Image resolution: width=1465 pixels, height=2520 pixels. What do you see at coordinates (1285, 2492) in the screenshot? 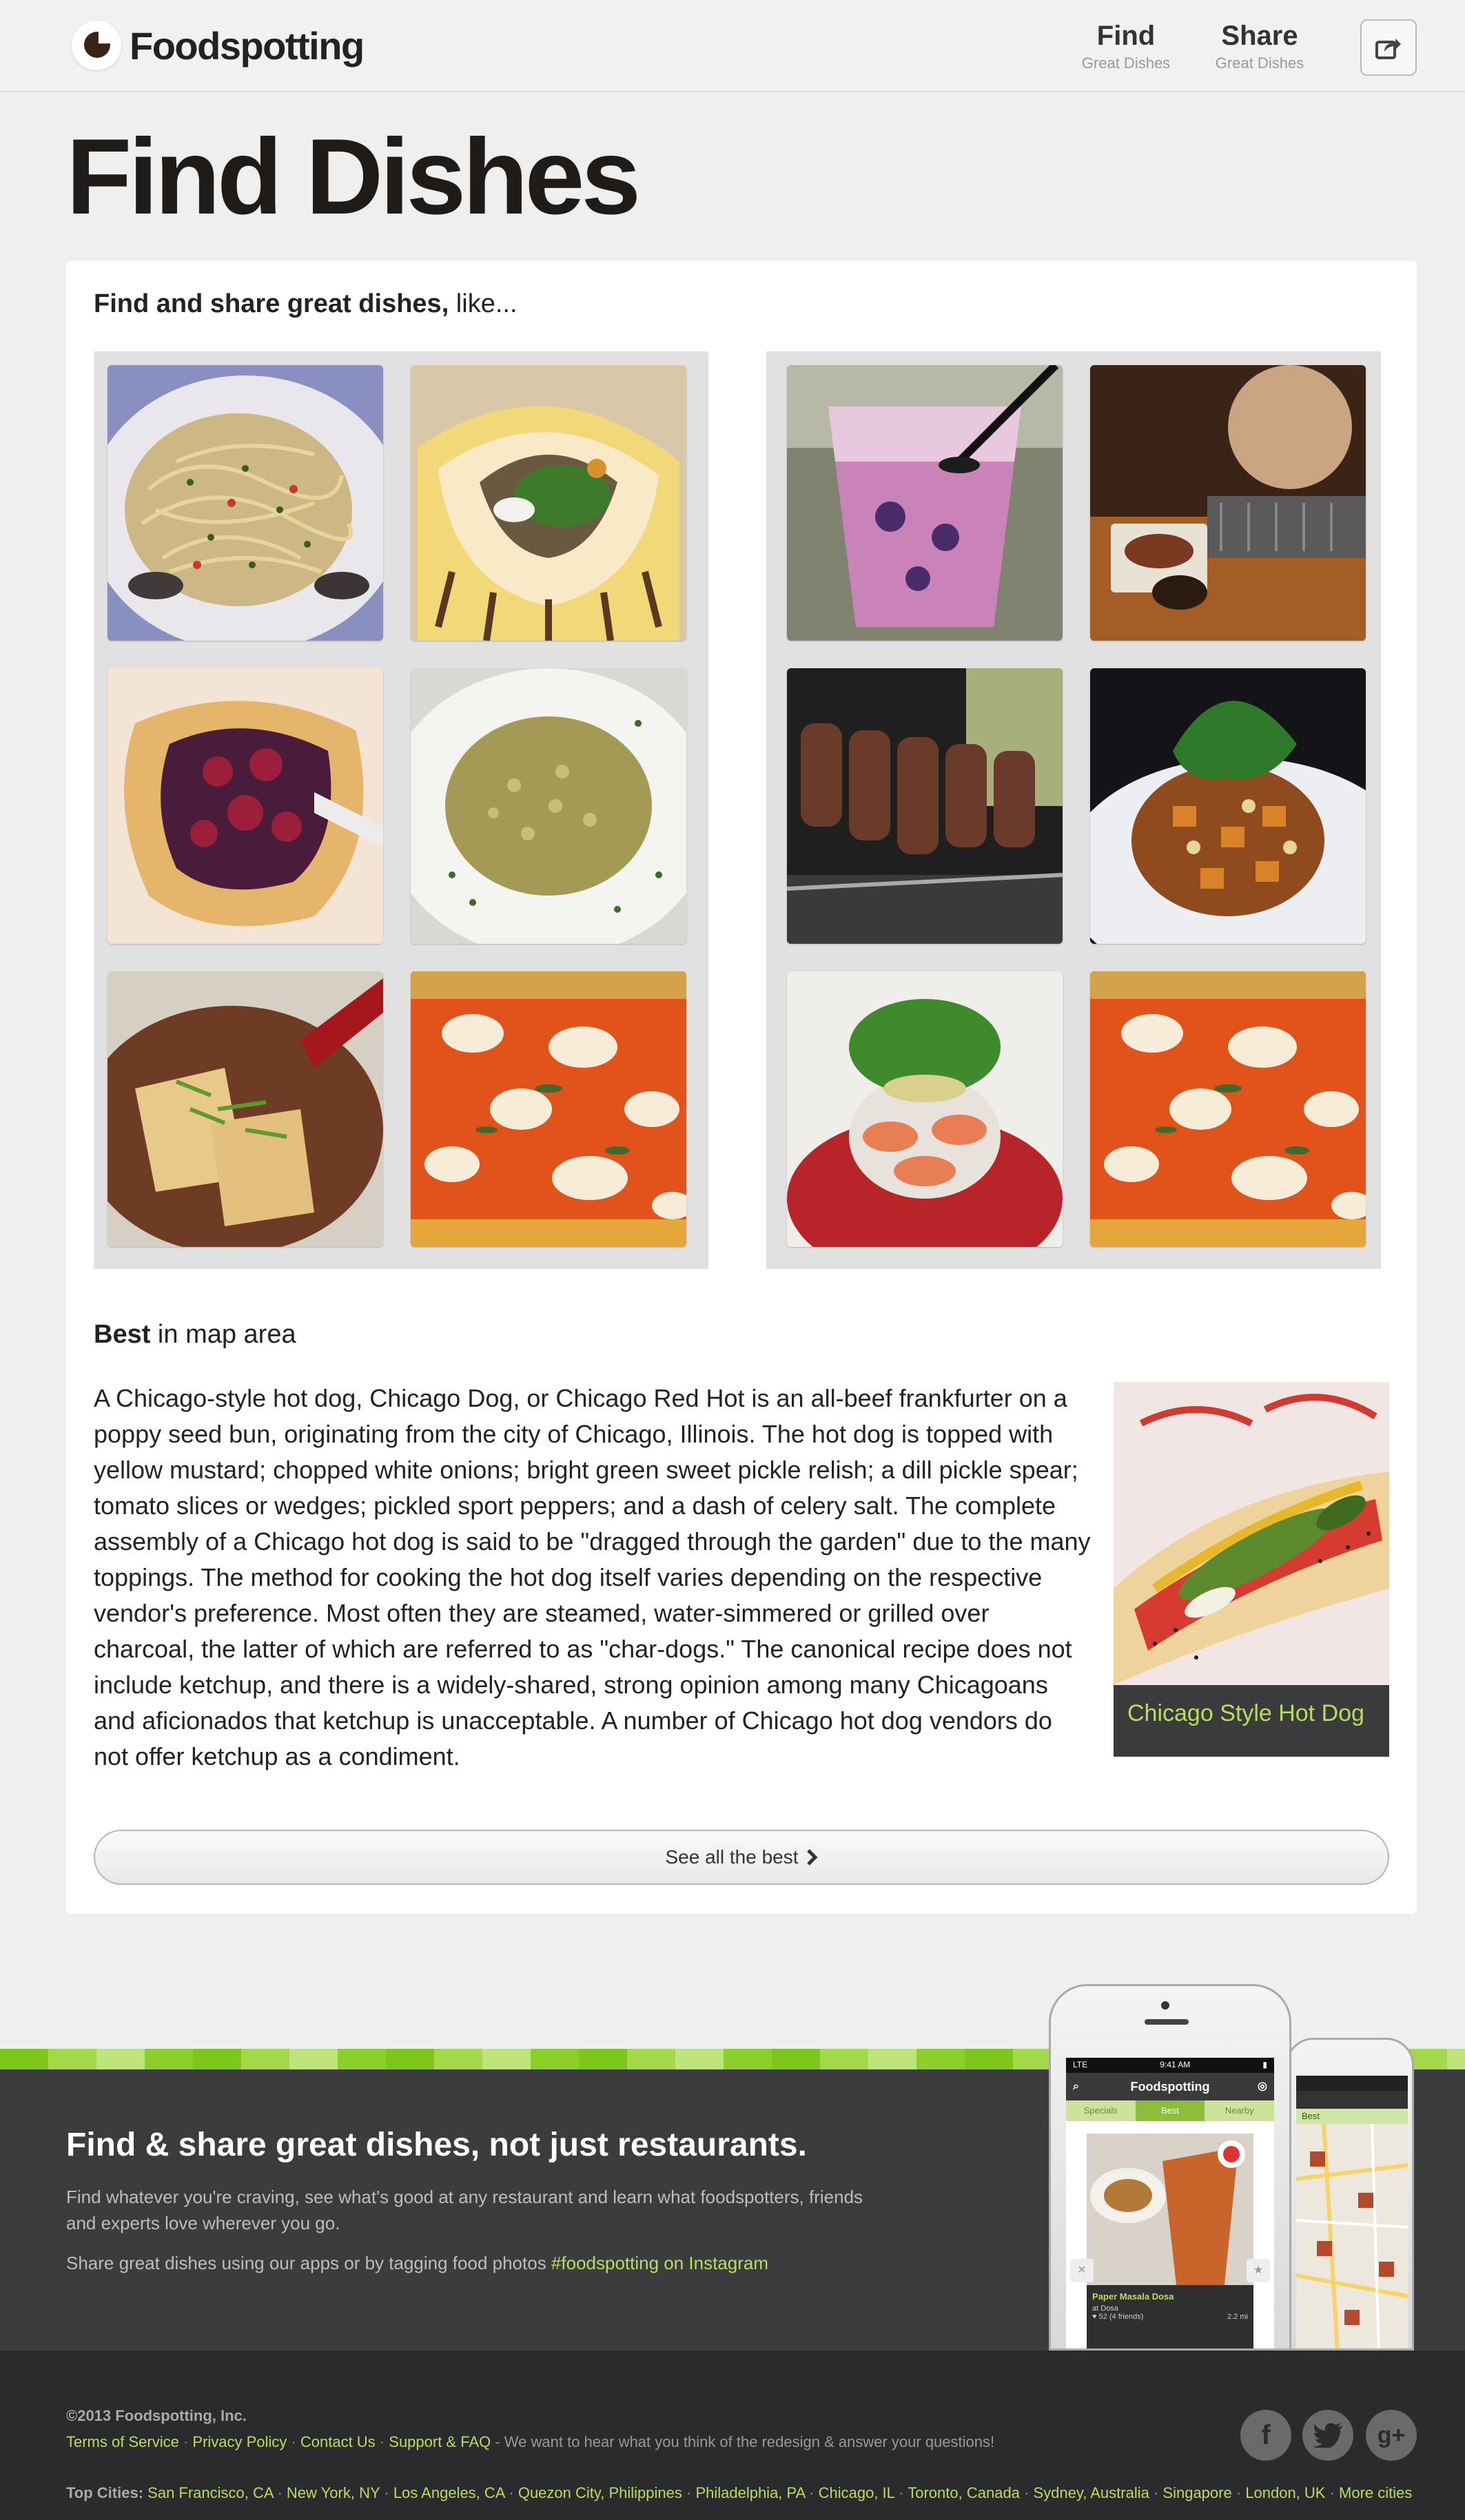
I see `city-link: London, UK` at bounding box center [1285, 2492].